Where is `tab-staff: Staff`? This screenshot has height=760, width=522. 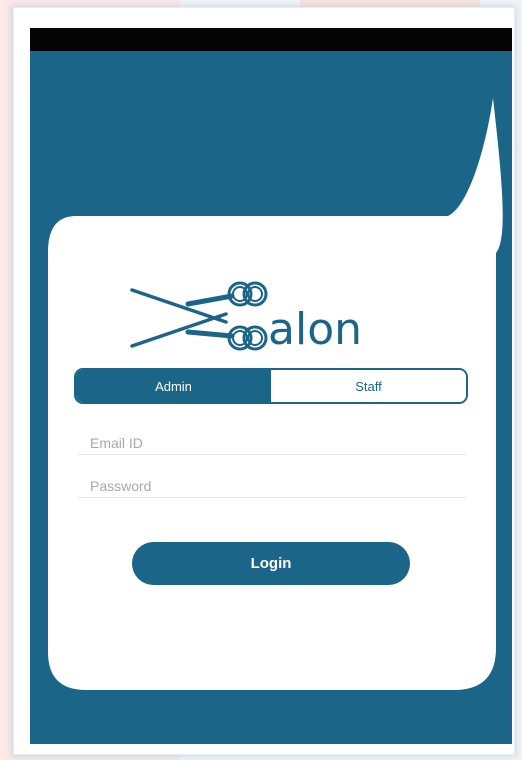
tab-staff: Staff is located at coordinates (368, 386).